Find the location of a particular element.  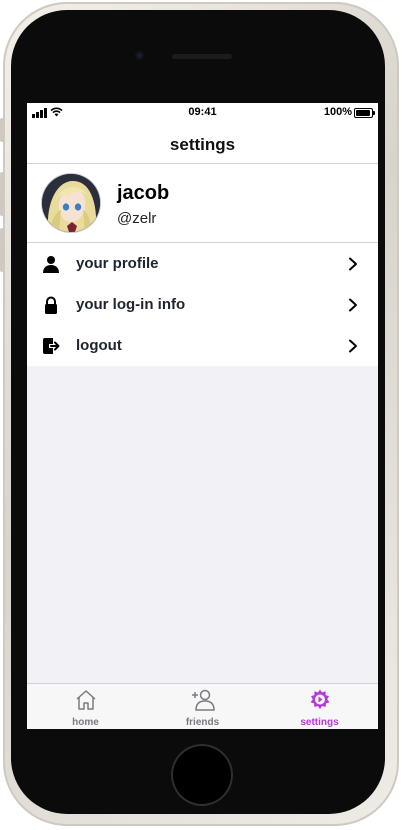

tab-home: home is located at coordinates (85, 706).